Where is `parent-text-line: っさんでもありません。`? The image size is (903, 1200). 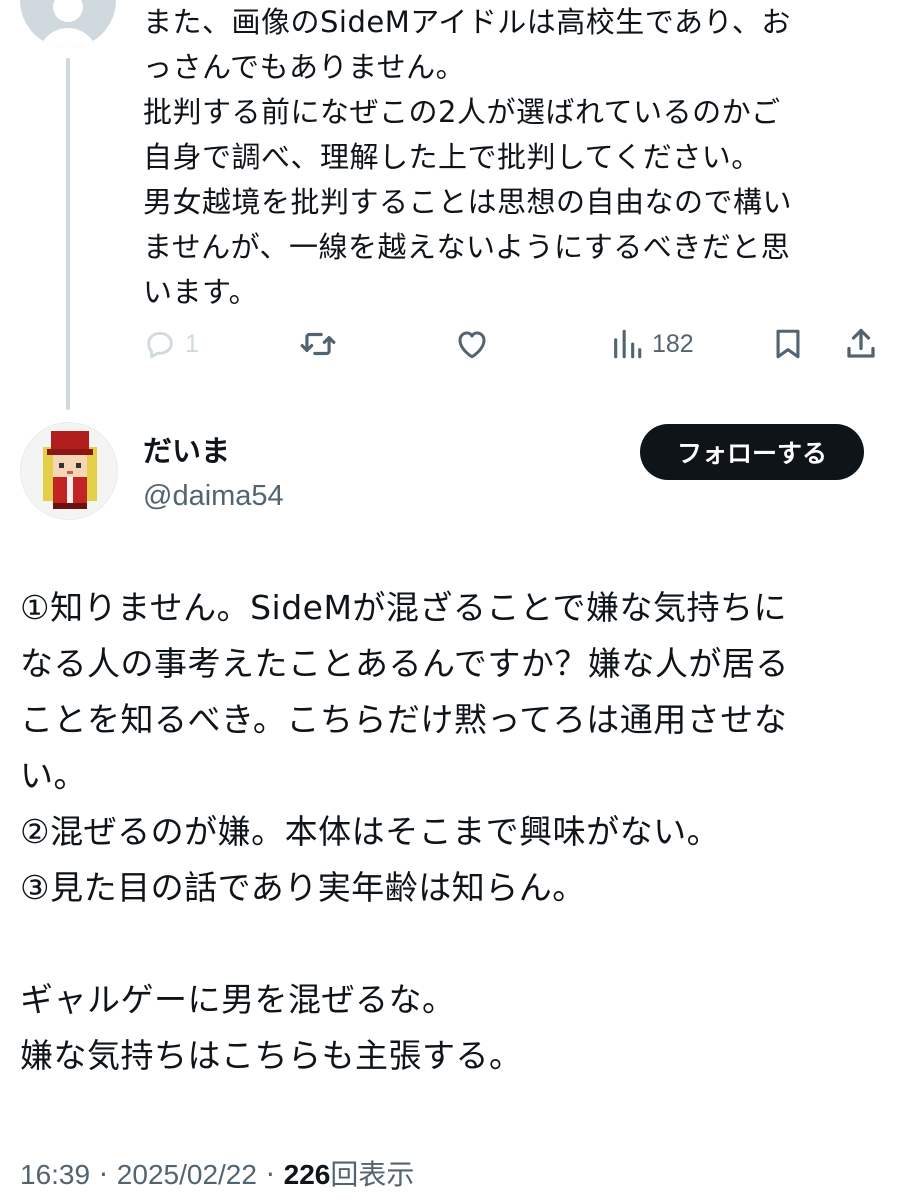
parent-text-line: っさんでもありません。 is located at coordinates (304, 67).